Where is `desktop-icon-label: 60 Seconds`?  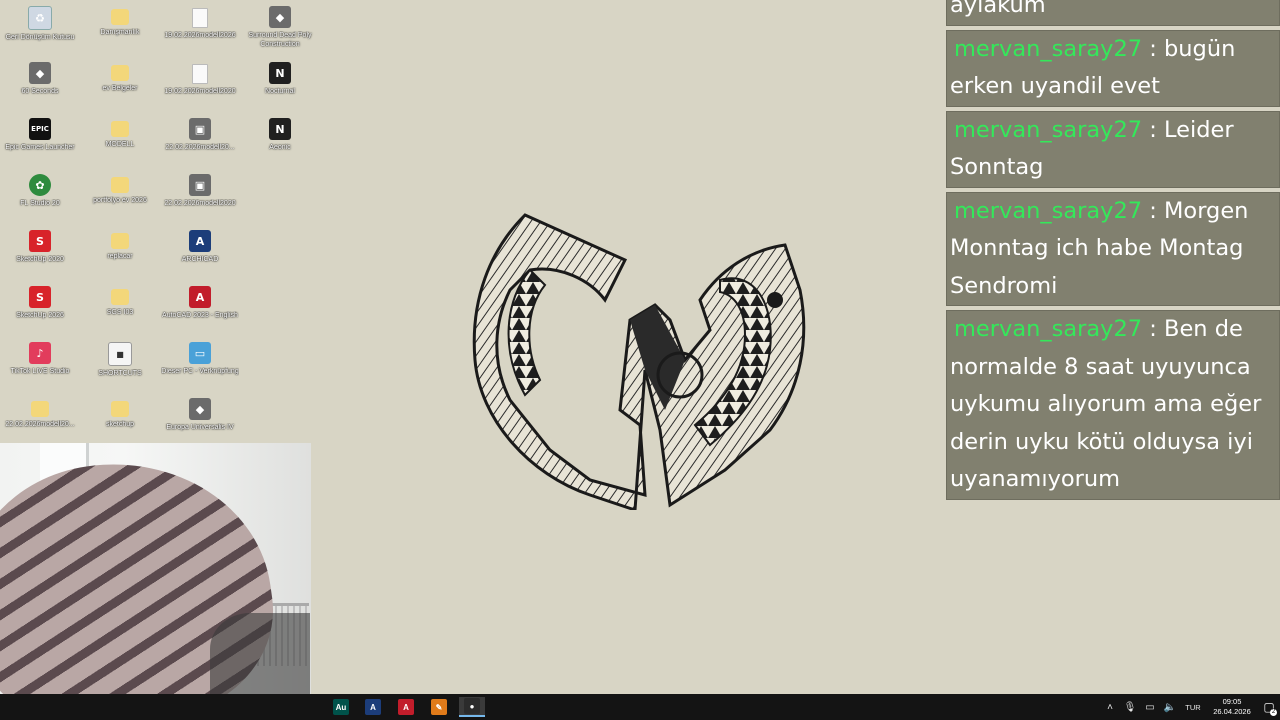
desktop-icon-label: 60 Seconds is located at coordinates (40, 91).